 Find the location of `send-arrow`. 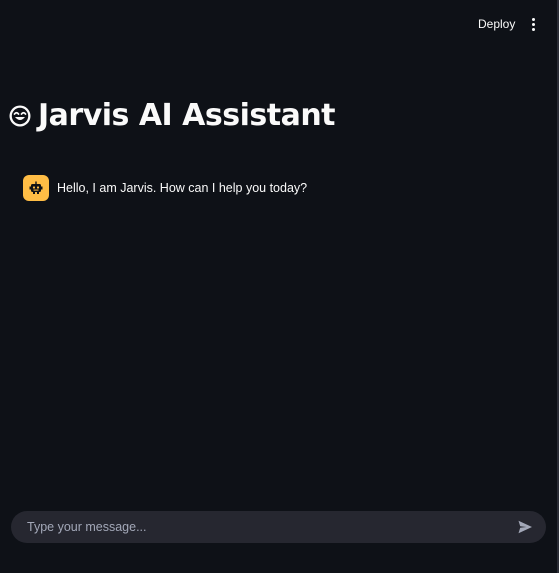

send-arrow is located at coordinates (525, 527).